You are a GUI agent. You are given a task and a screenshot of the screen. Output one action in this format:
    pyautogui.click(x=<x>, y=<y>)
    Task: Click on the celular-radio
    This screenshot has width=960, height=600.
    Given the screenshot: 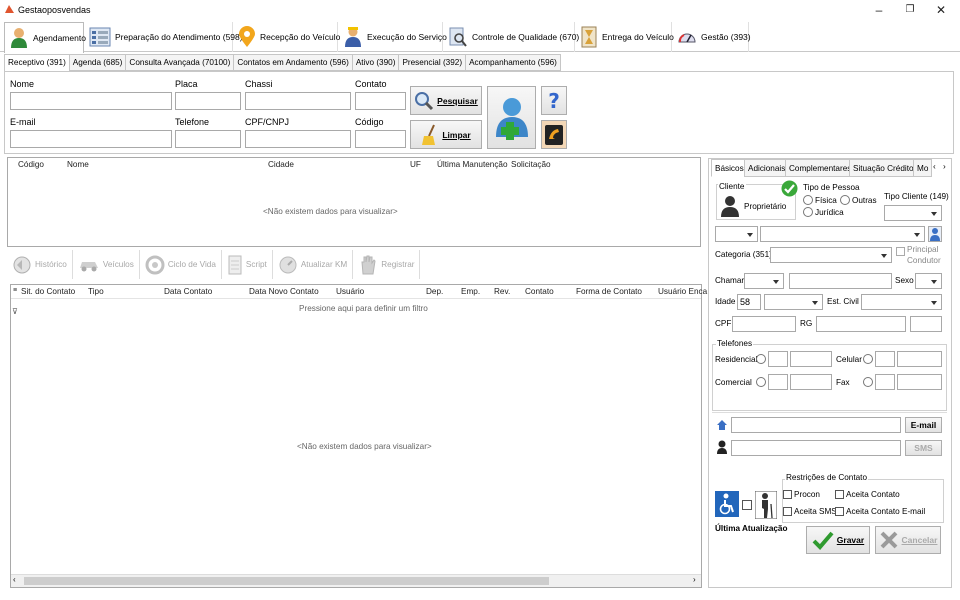 What is the action you would take?
    pyautogui.click(x=868, y=359)
    